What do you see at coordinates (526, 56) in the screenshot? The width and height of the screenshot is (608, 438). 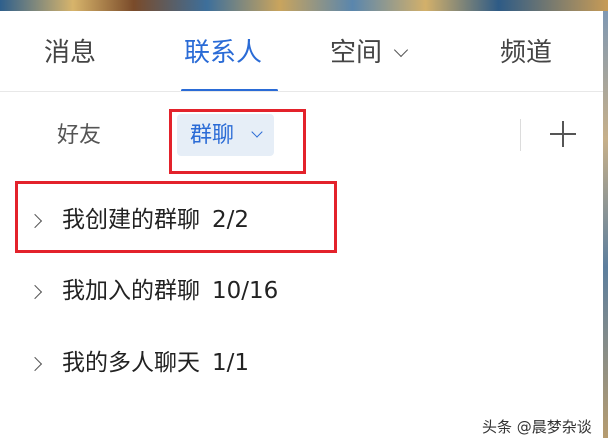 I see `tab-channel: 频道` at bounding box center [526, 56].